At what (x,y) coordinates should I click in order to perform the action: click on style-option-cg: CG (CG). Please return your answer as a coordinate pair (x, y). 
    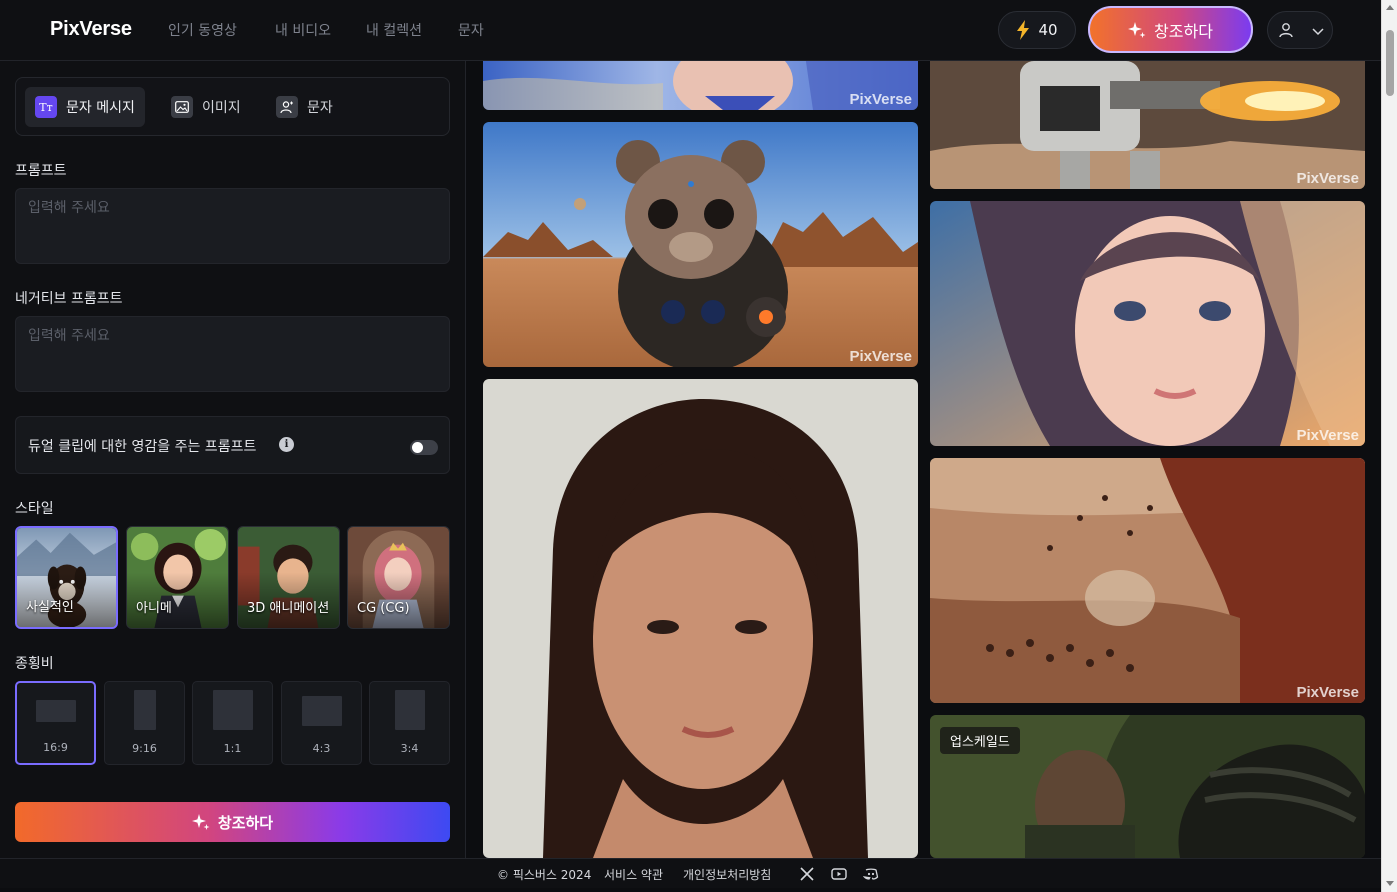
    Looking at the image, I should click on (398, 577).